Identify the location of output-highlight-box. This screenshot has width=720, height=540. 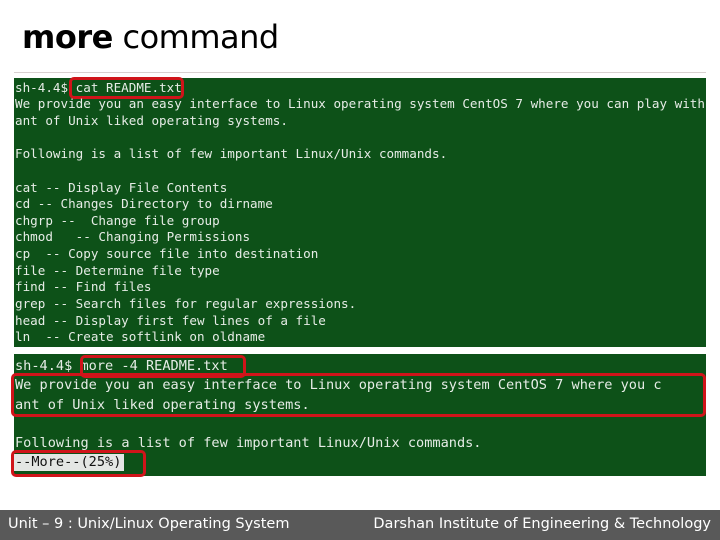
(358, 395).